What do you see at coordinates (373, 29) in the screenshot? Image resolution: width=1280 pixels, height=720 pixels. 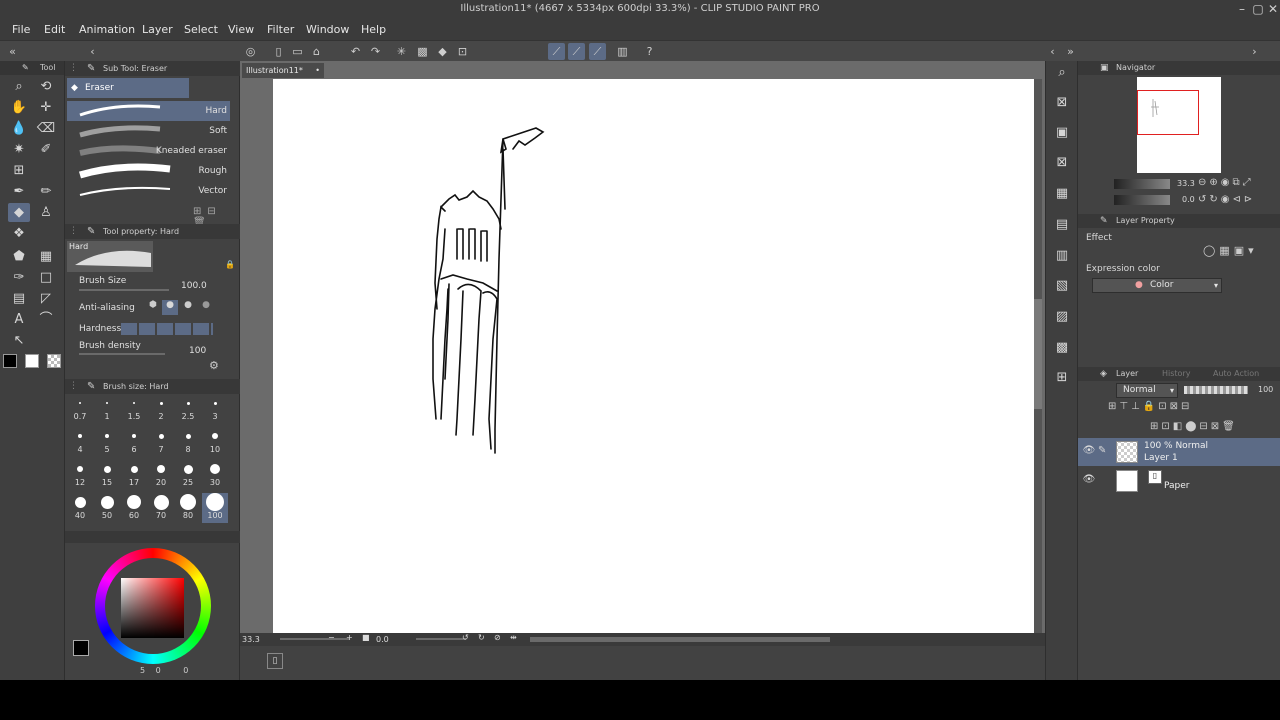 I see `menu-help: Help` at bounding box center [373, 29].